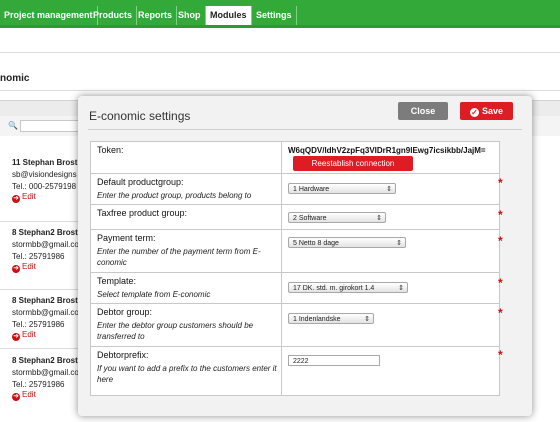 The height and width of the screenshot is (422, 560). Describe the element at coordinates (353, 163) in the screenshot. I see `reestablish-connection-button: Reestablish connection` at that location.